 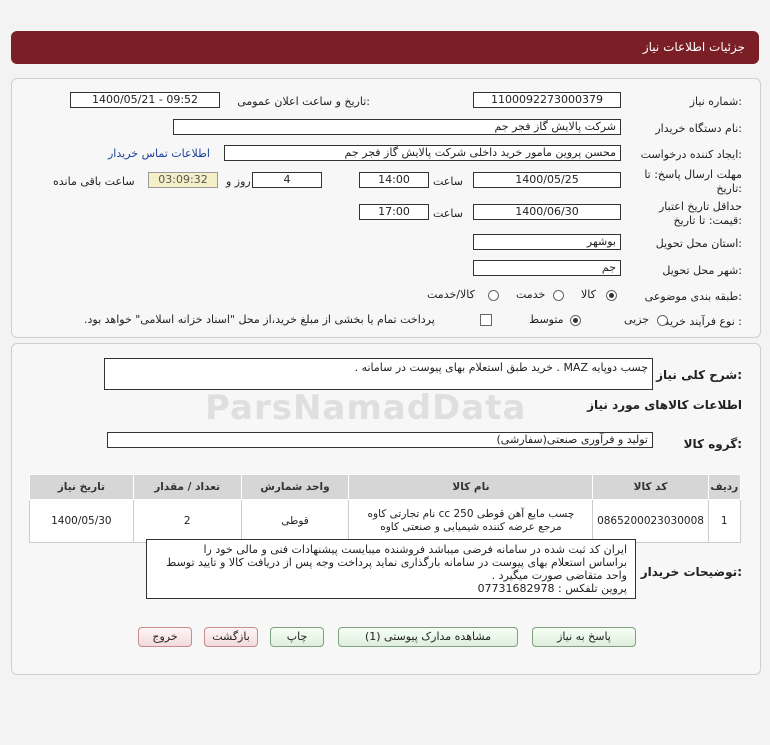 I want to click on contact-buyer-link: اطلاعات تماس خریدار, so click(x=159, y=153).